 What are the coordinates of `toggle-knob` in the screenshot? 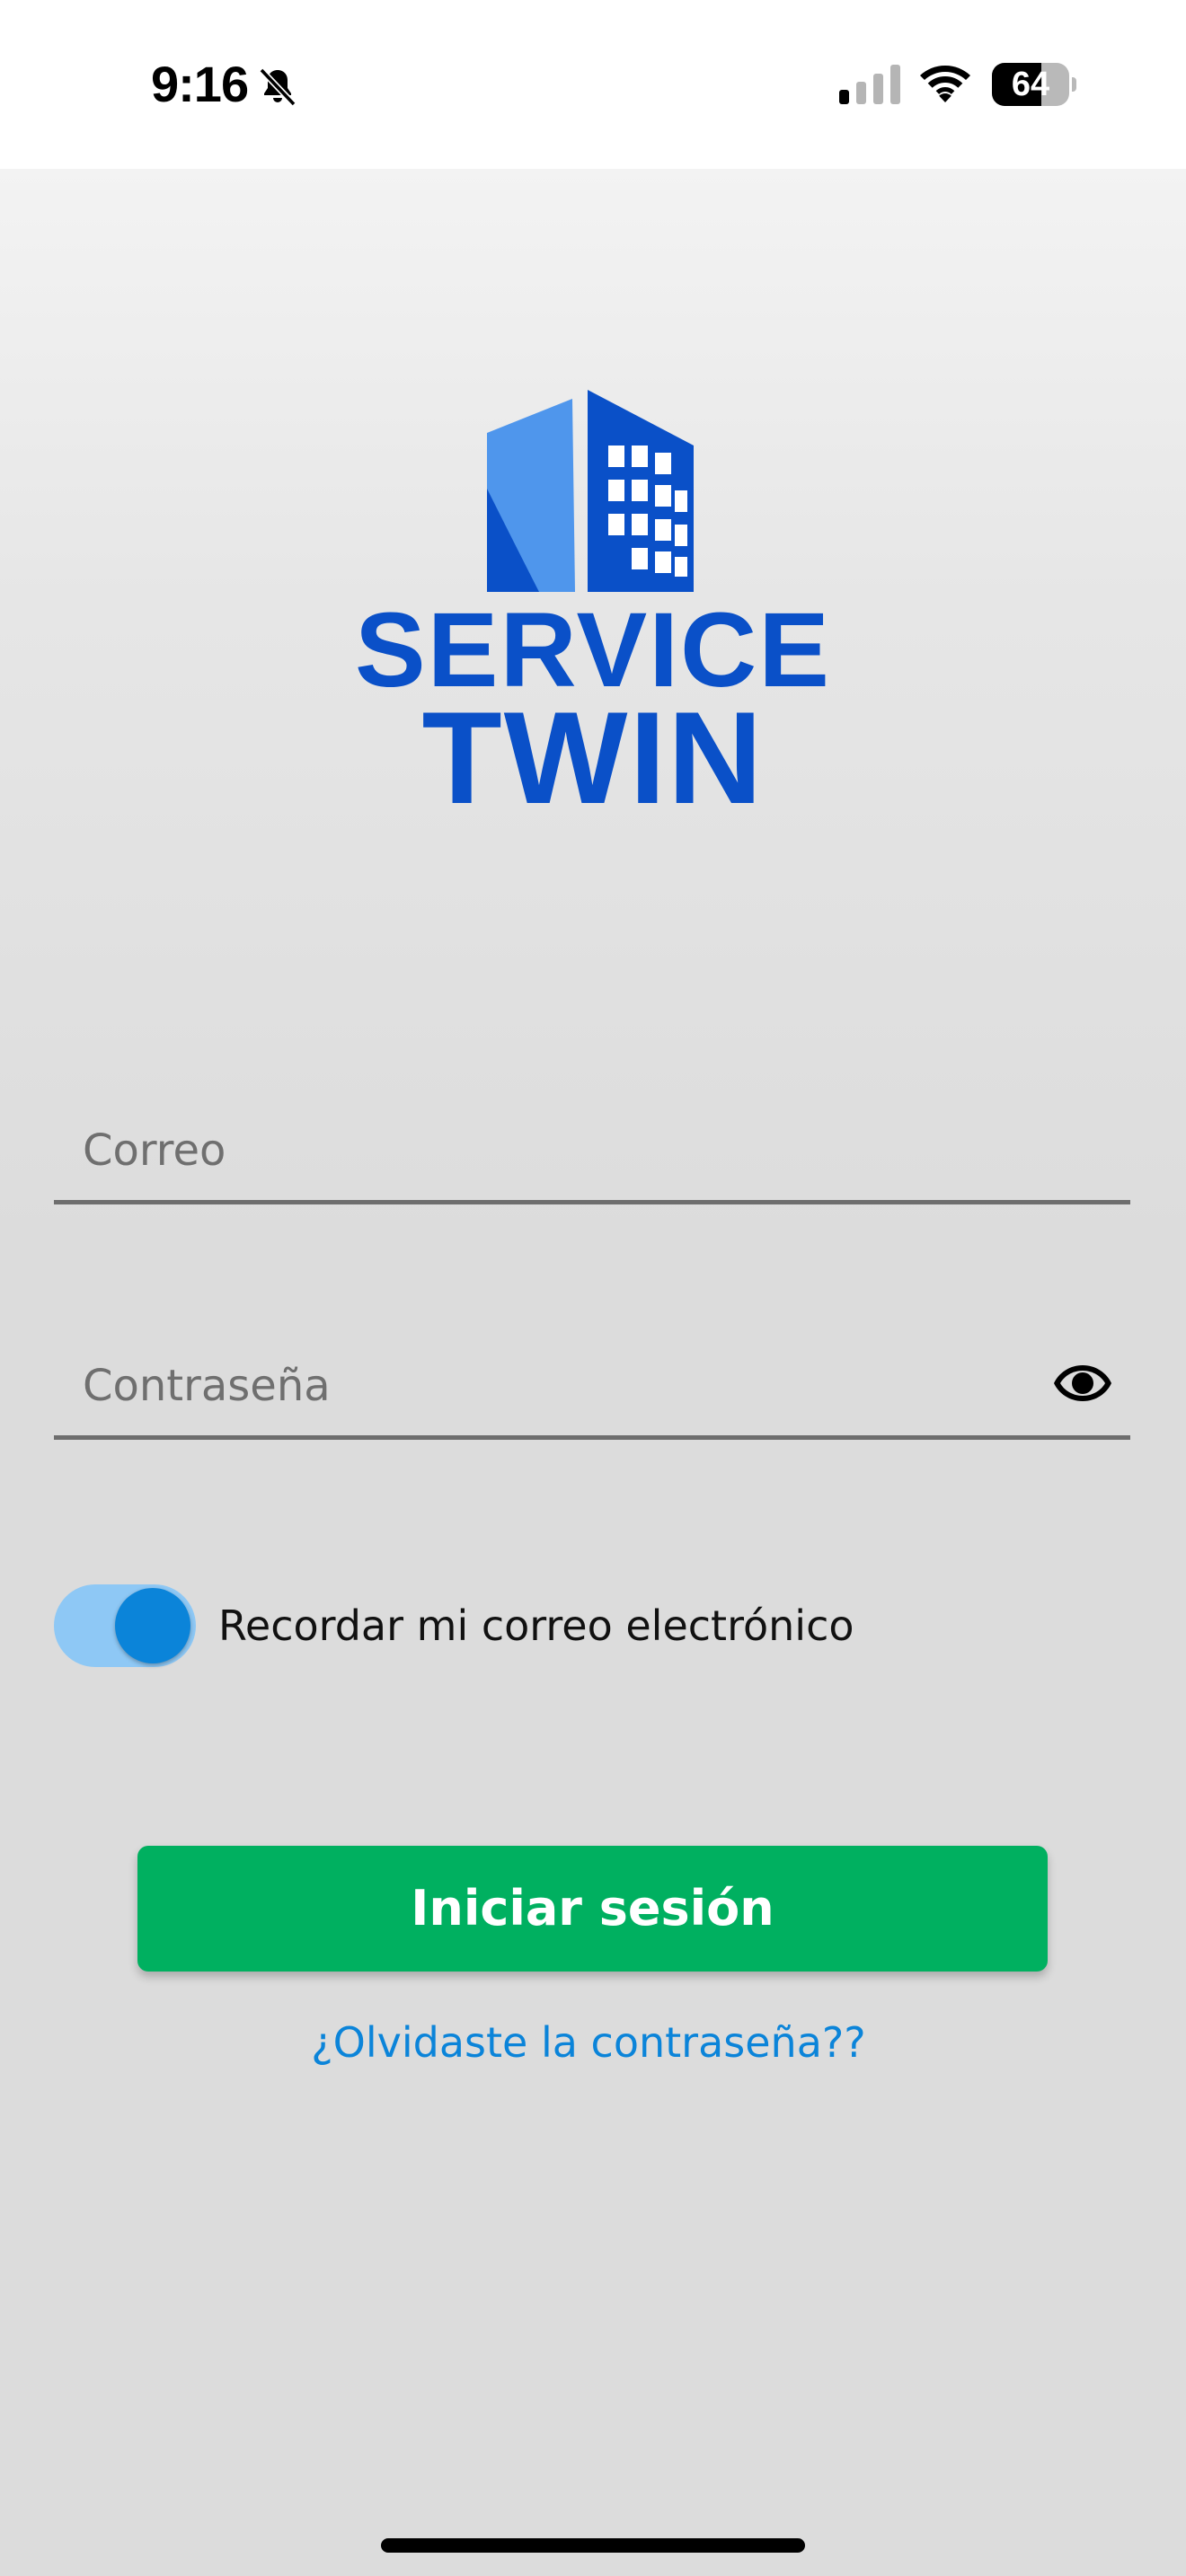 It's located at (152, 1625).